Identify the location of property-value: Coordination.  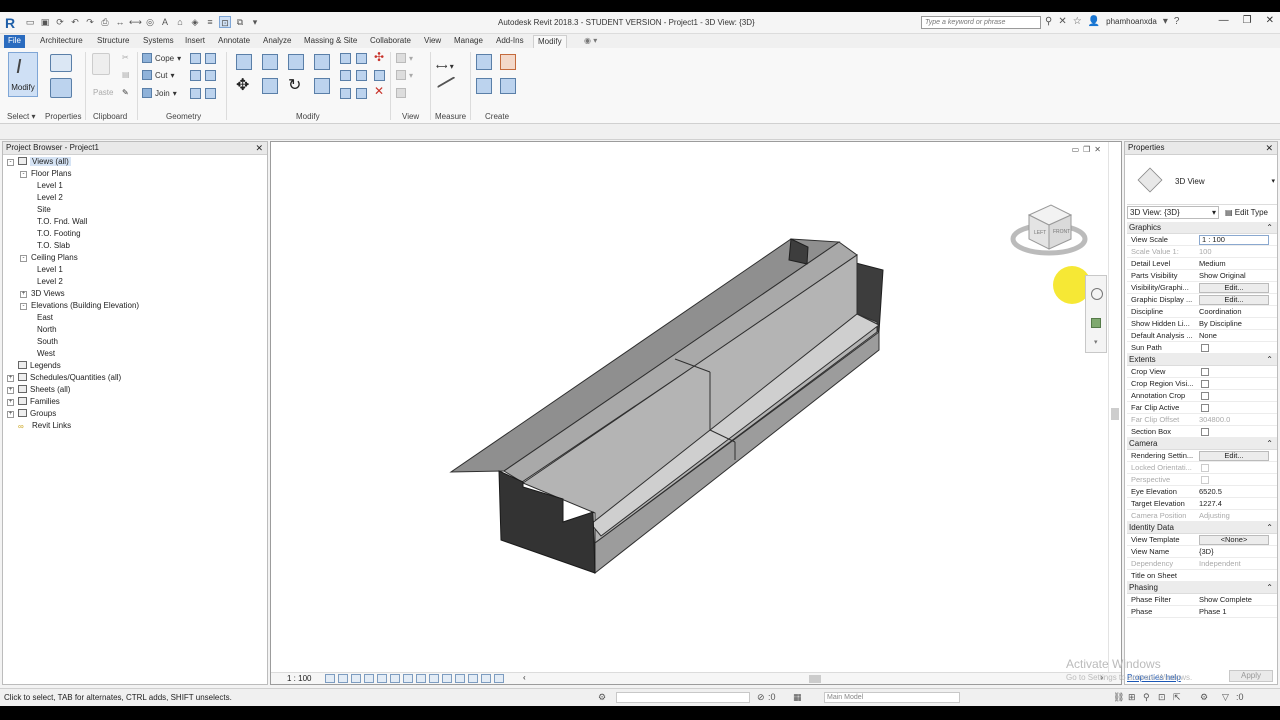
(1233, 311).